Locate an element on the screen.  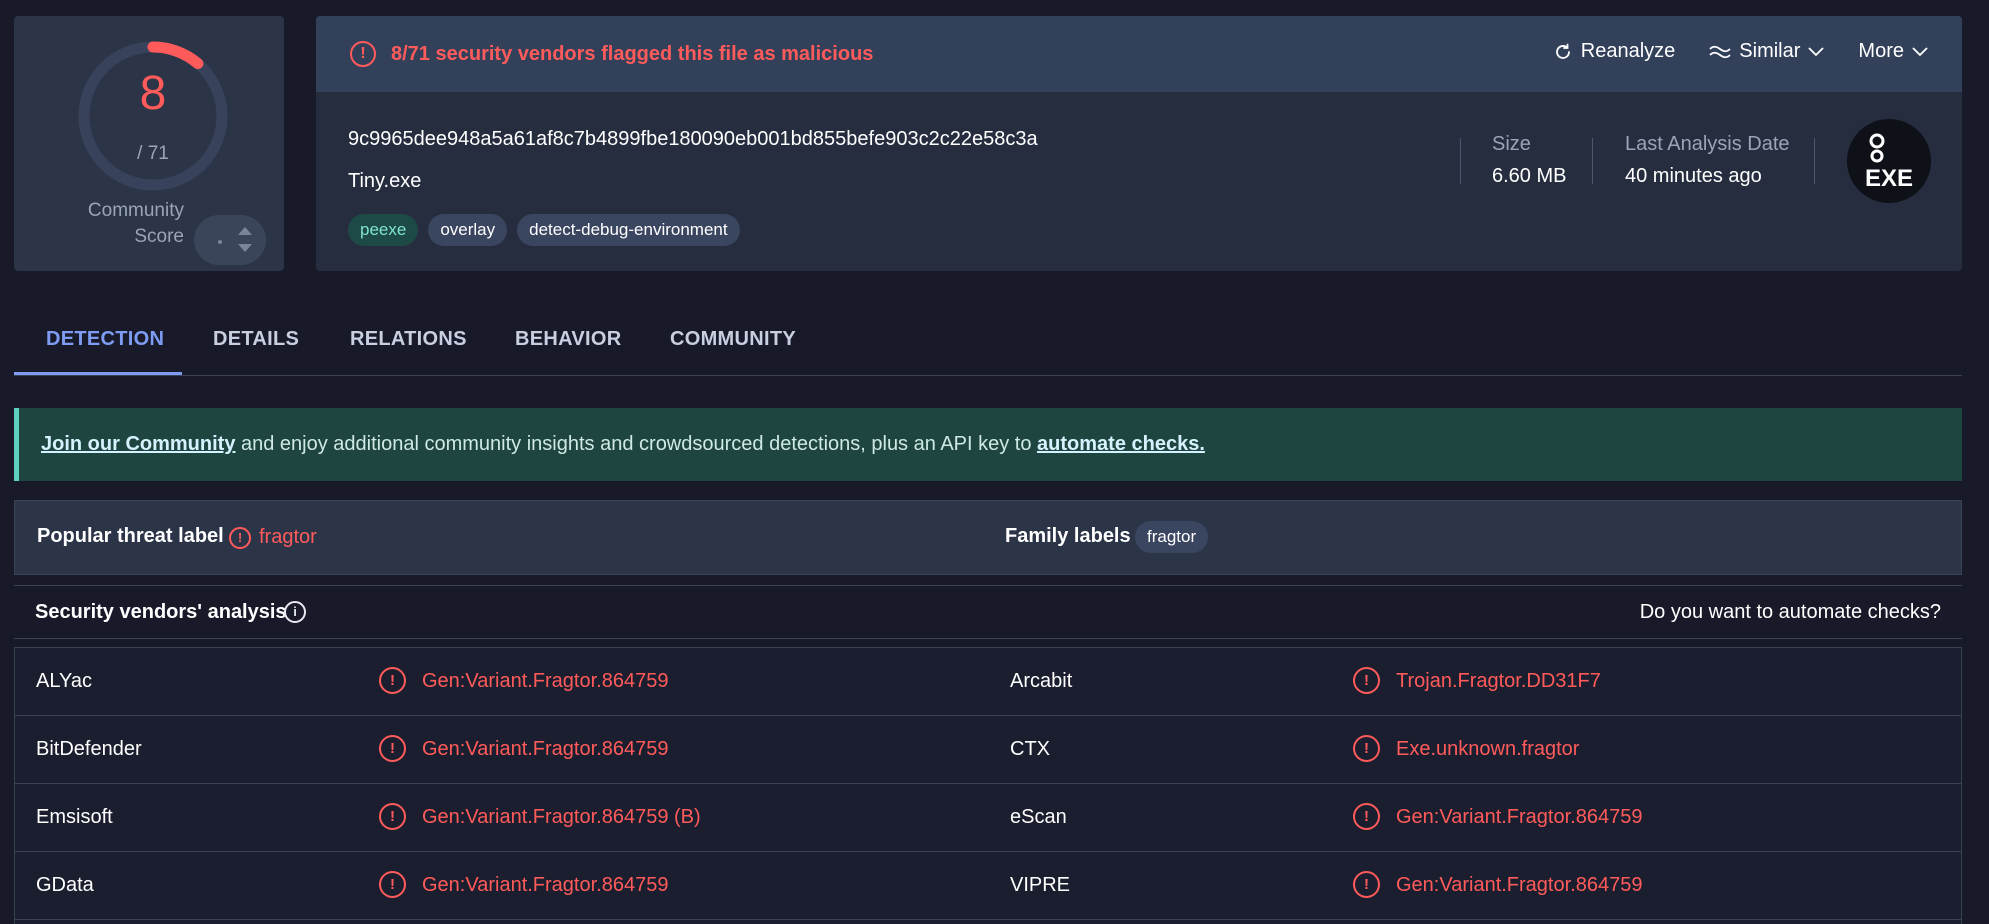
tag-peexe: peexe is located at coordinates (383, 230).